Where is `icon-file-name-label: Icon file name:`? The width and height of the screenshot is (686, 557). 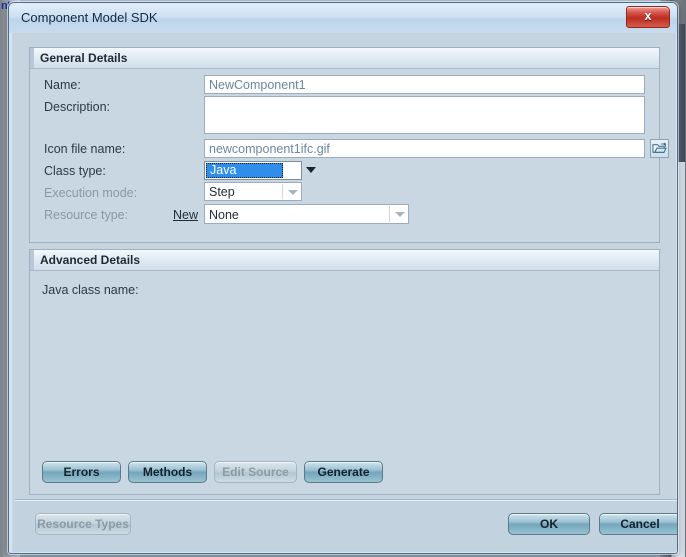
icon-file-name-label: Icon file name: is located at coordinates (85, 149).